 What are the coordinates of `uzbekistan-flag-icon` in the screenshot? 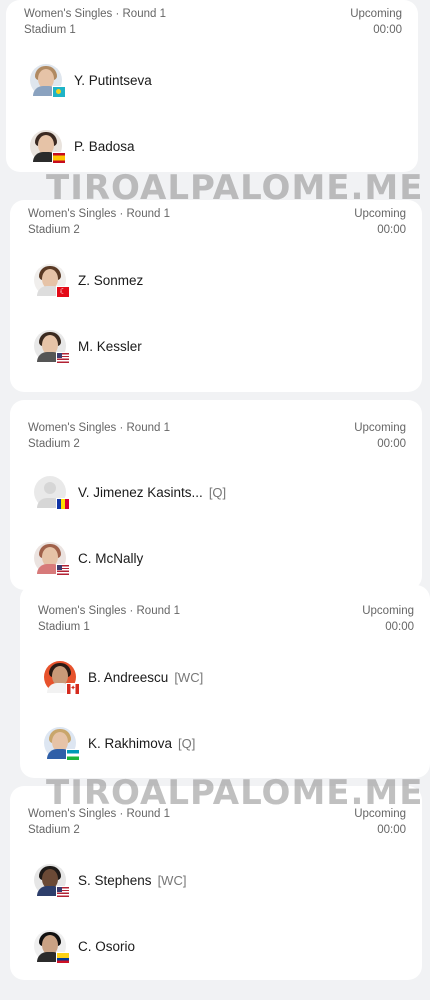 It's located at (73, 755).